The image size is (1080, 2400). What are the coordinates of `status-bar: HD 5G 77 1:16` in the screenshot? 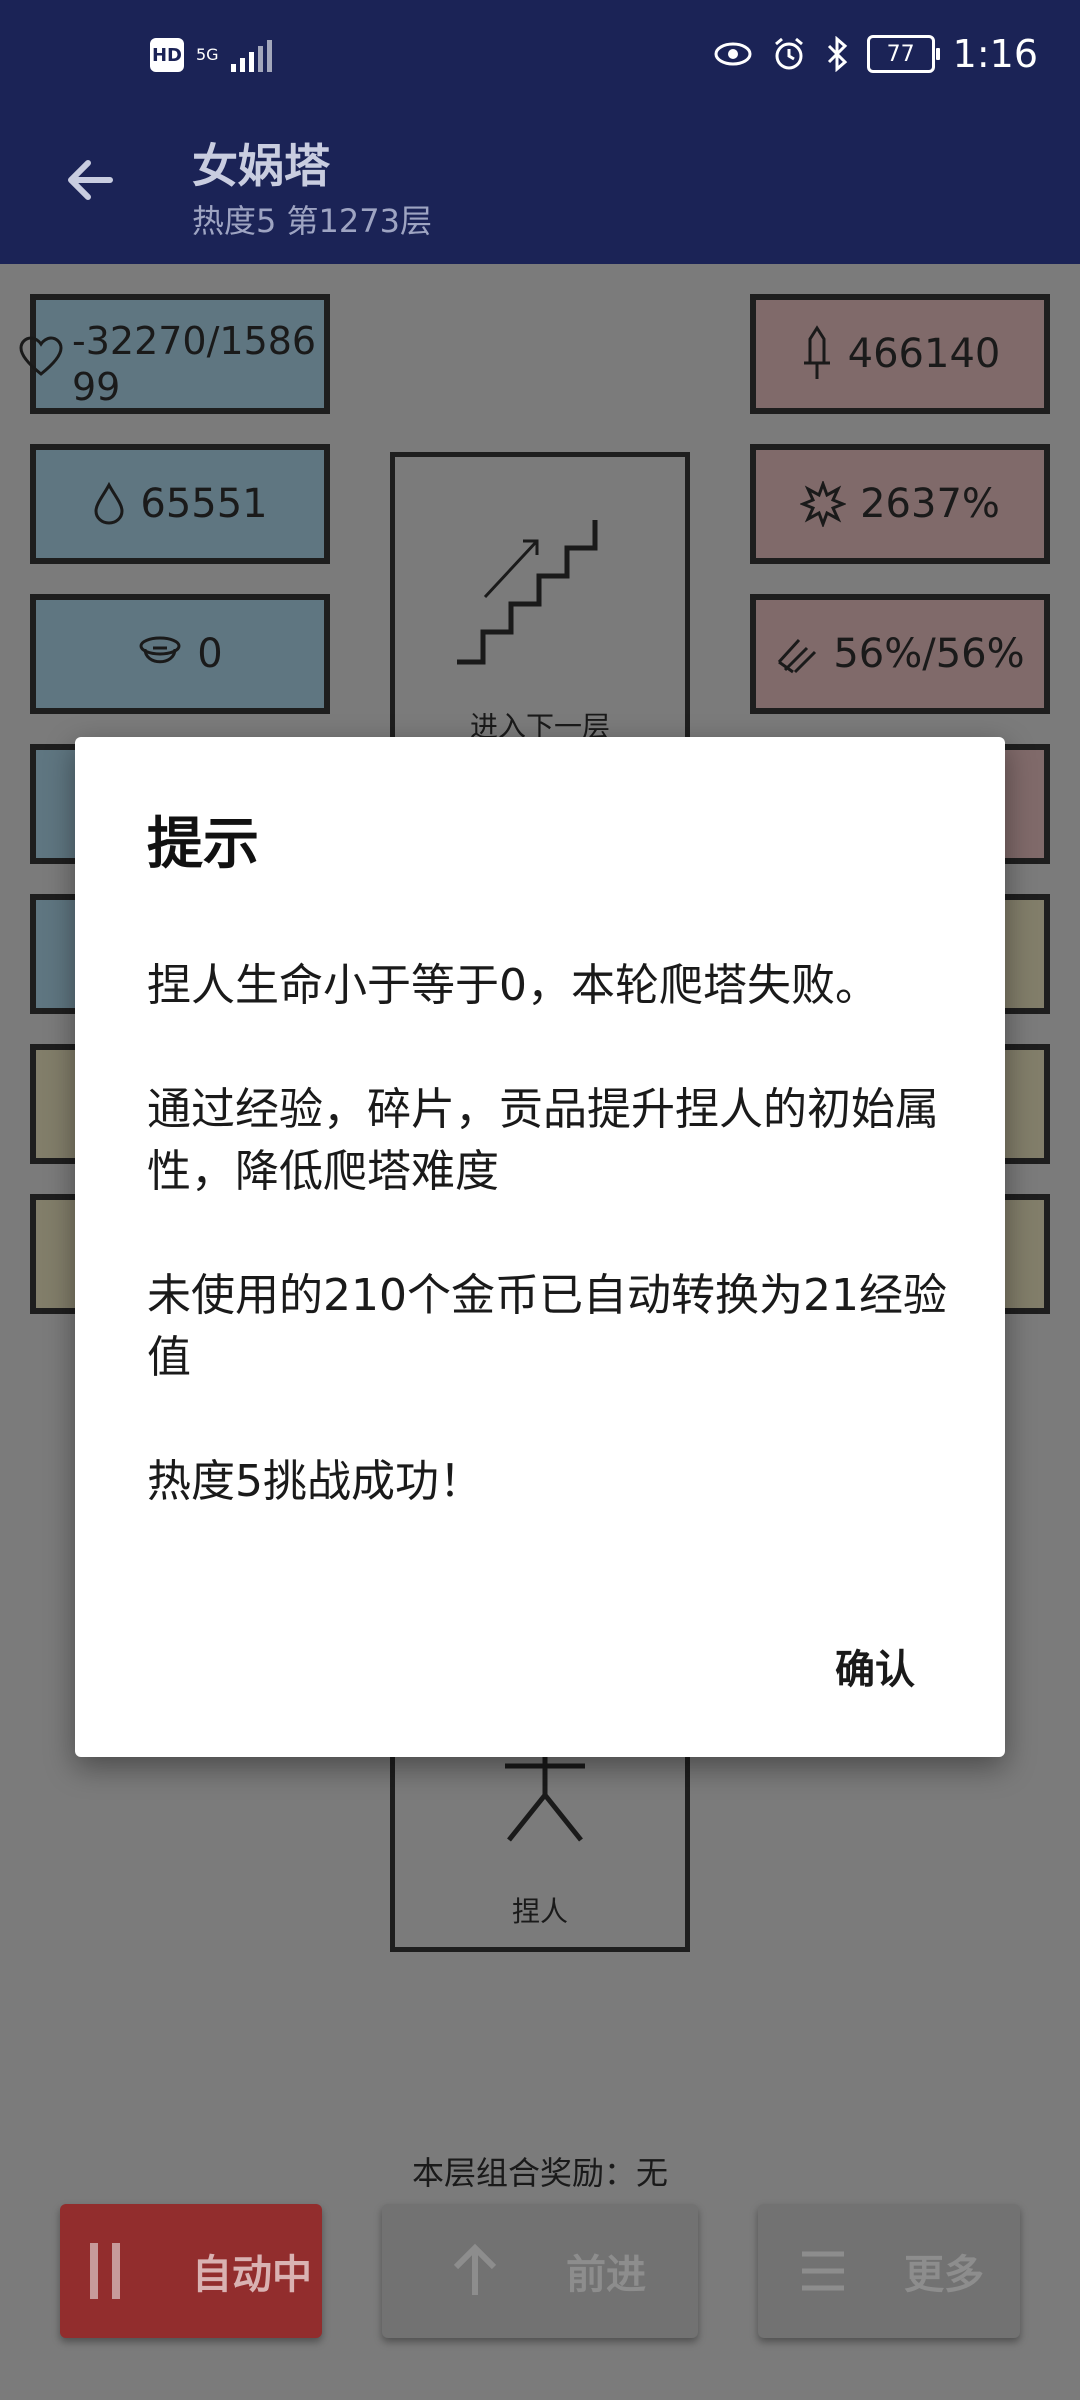 It's located at (540, 60).